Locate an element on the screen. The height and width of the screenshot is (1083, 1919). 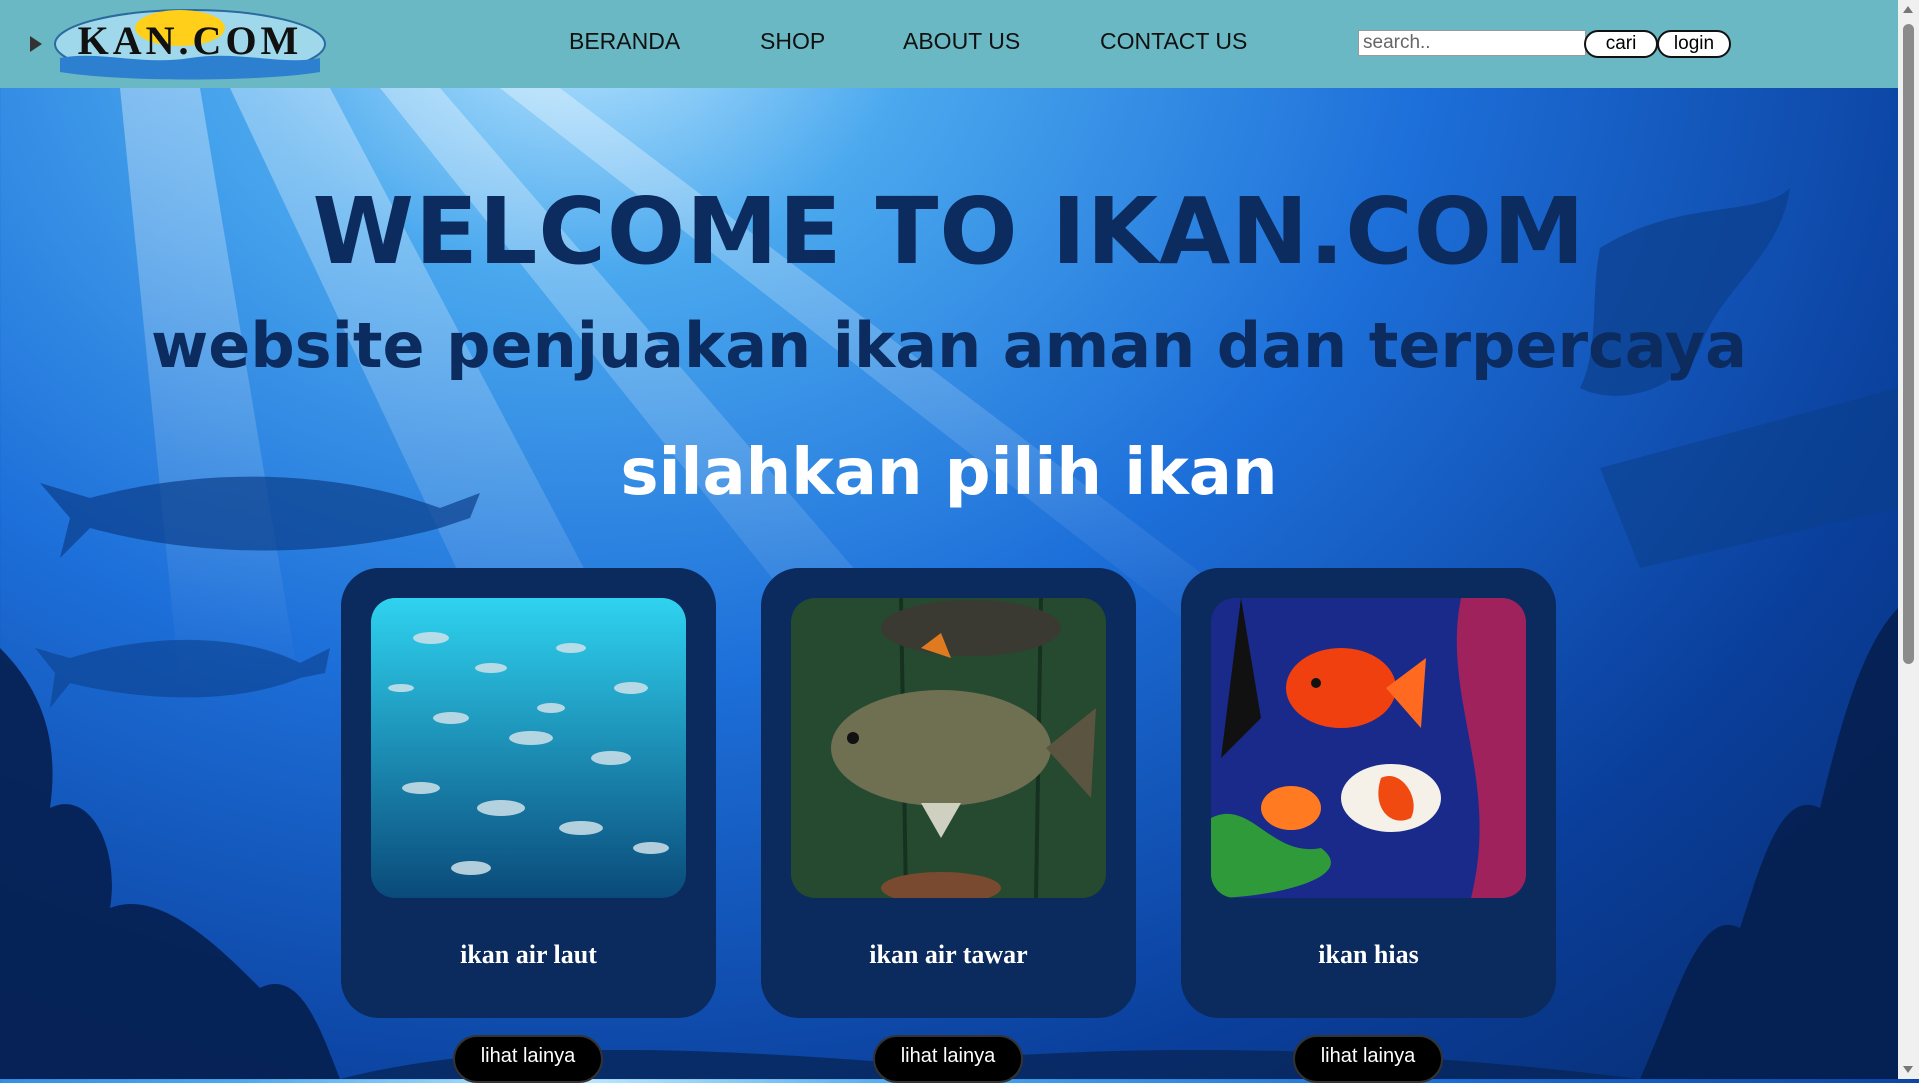
nav-about-us: ABOUT US is located at coordinates (961, 41).